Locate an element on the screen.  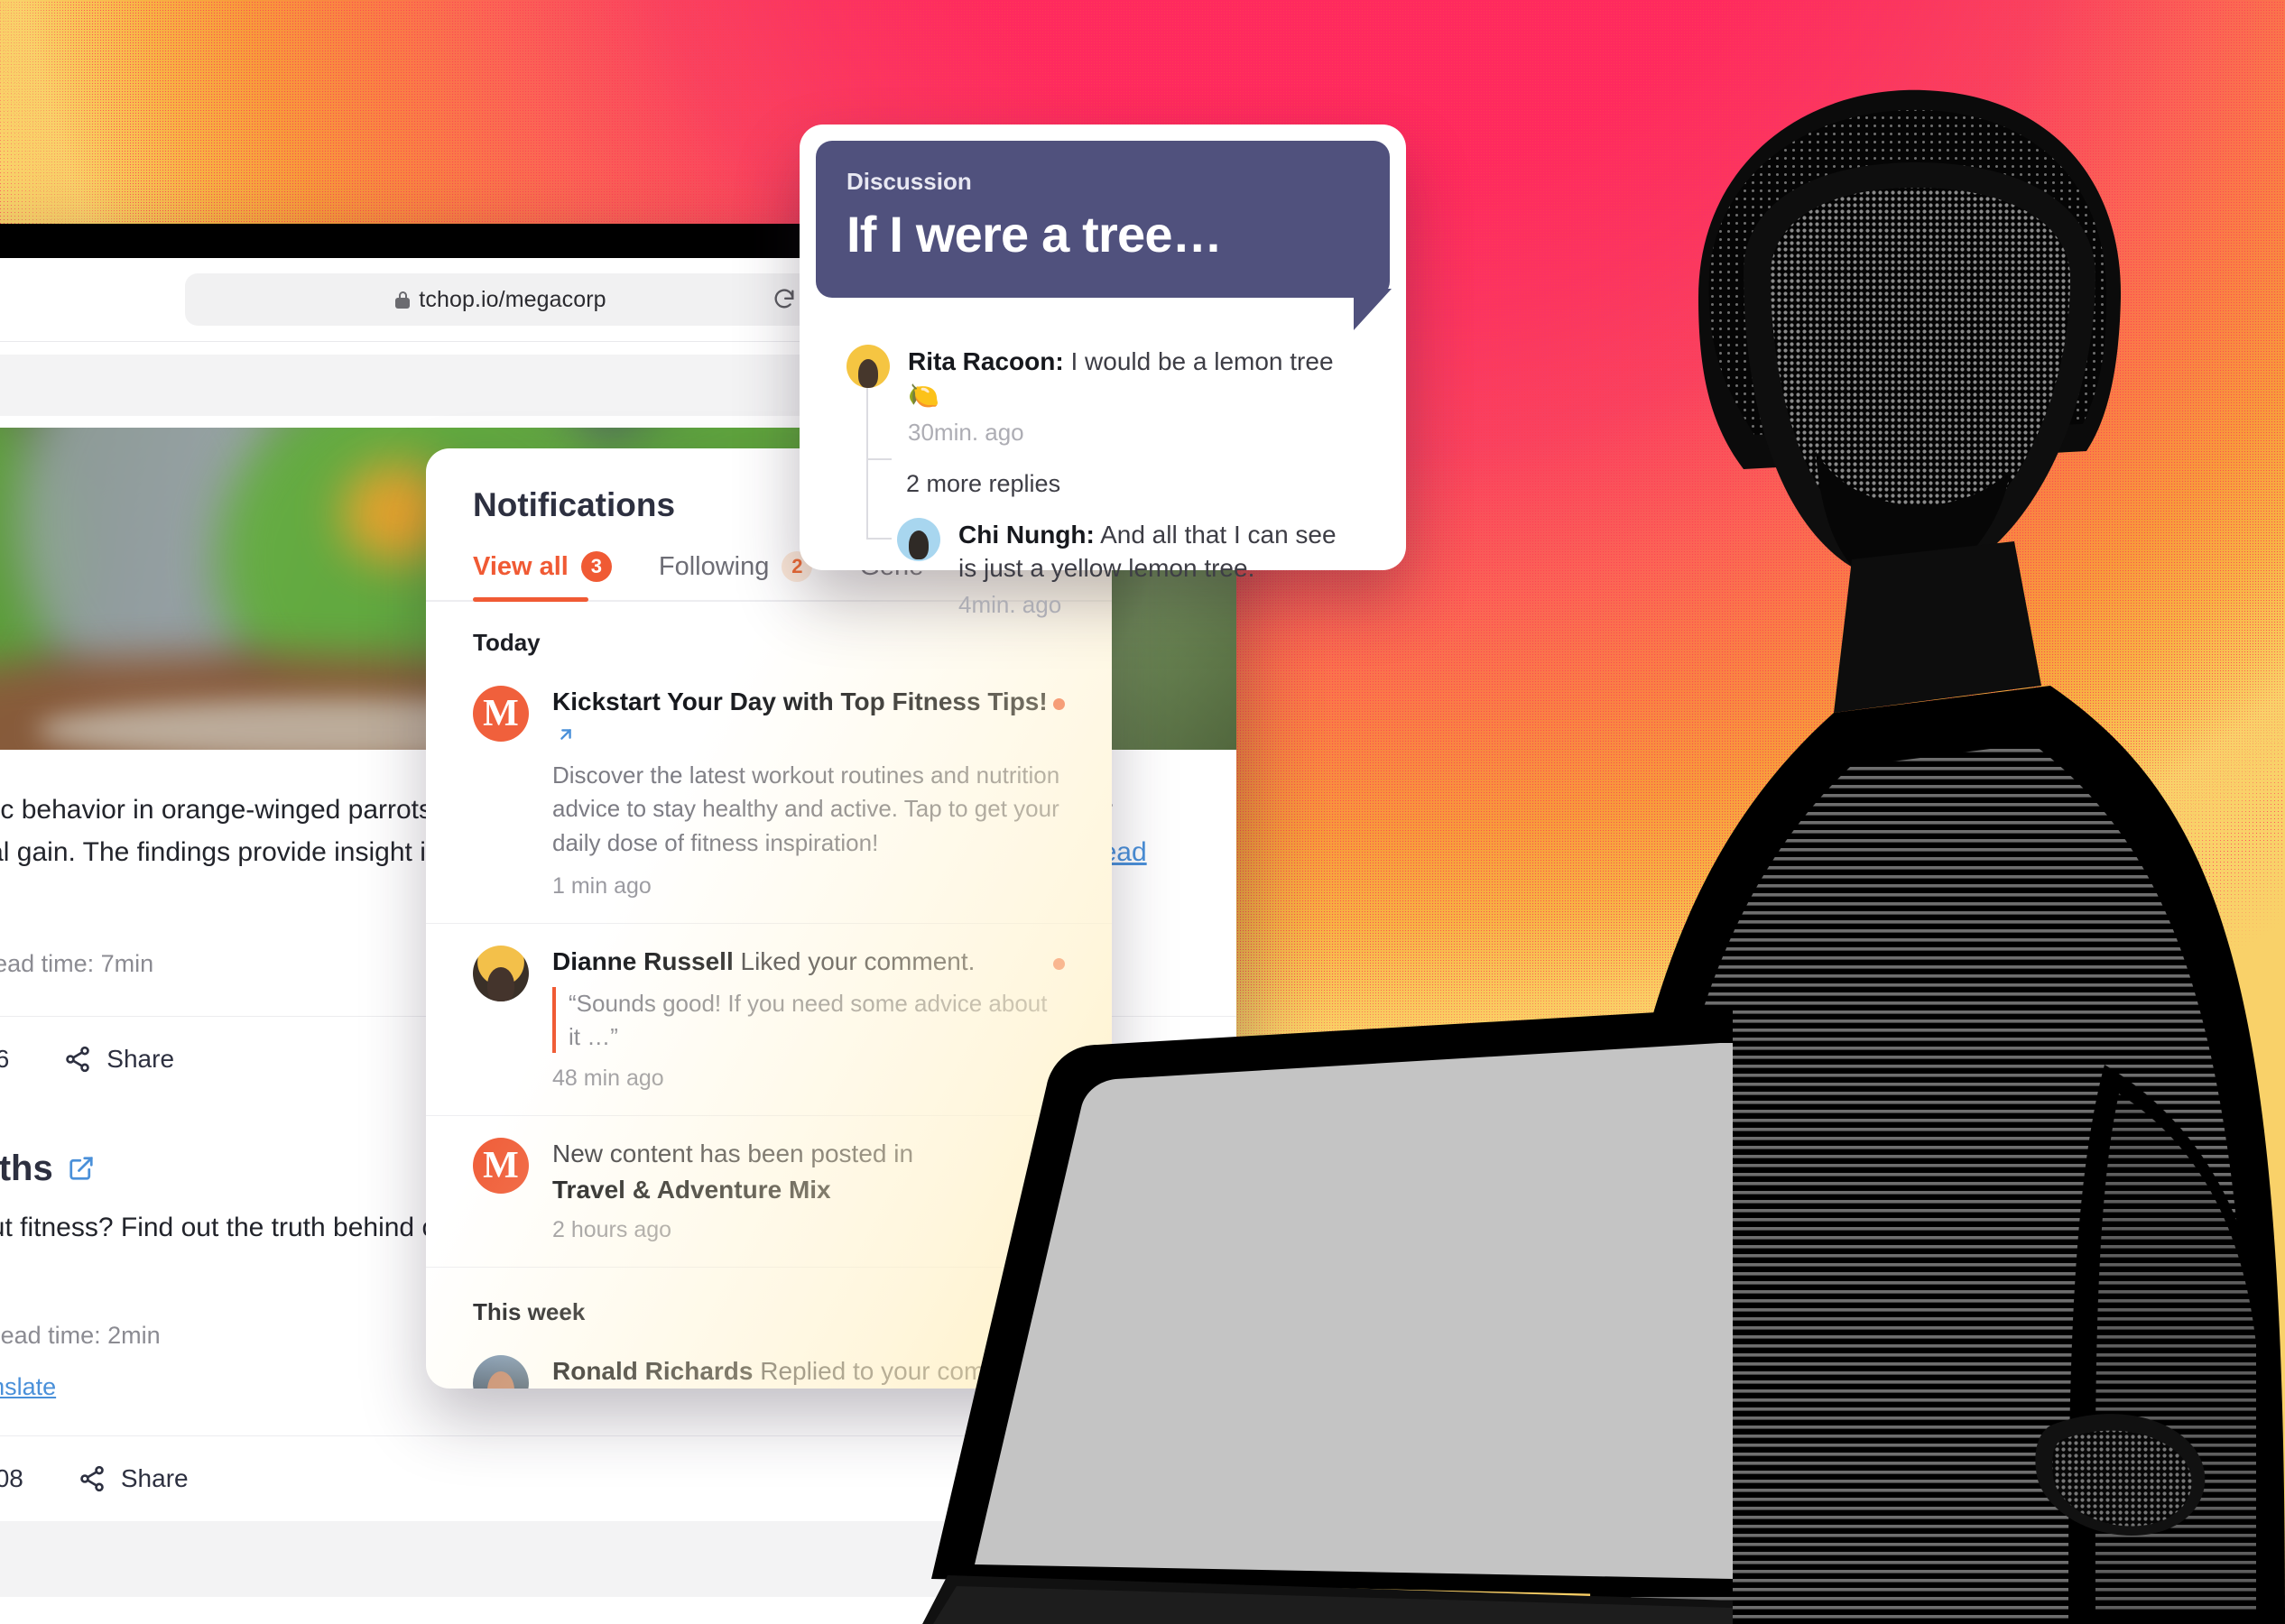
lock-icon is located at coordinates (403, 300).